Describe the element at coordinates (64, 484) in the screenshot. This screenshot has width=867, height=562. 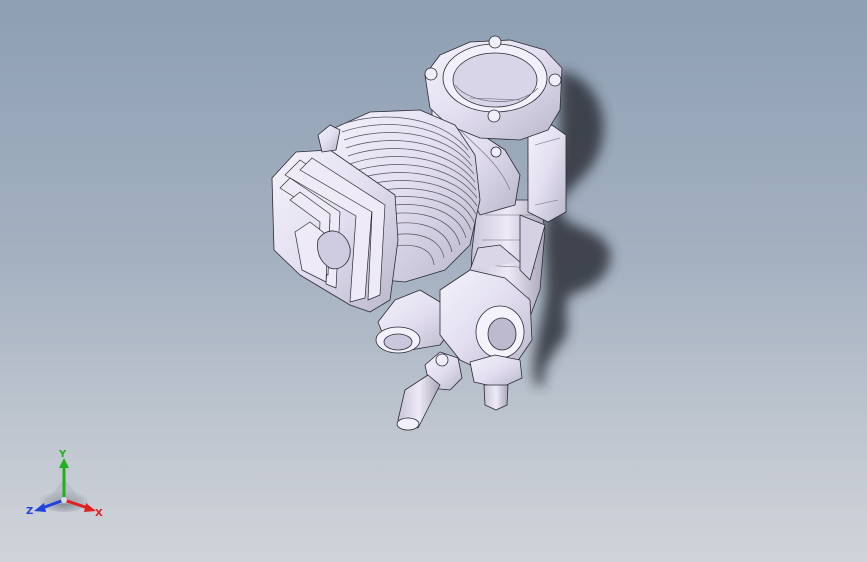
I see `coordinate-triad: Y X Z` at that location.